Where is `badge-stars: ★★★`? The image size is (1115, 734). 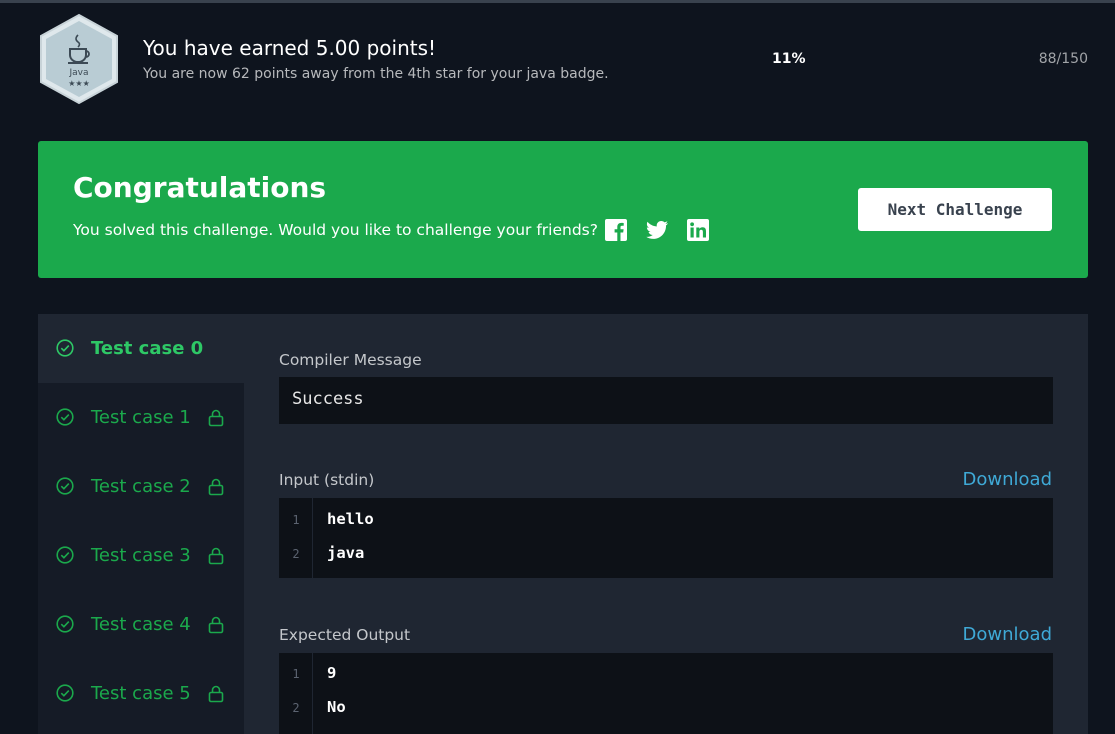
badge-stars: ★★★ is located at coordinates (79, 83).